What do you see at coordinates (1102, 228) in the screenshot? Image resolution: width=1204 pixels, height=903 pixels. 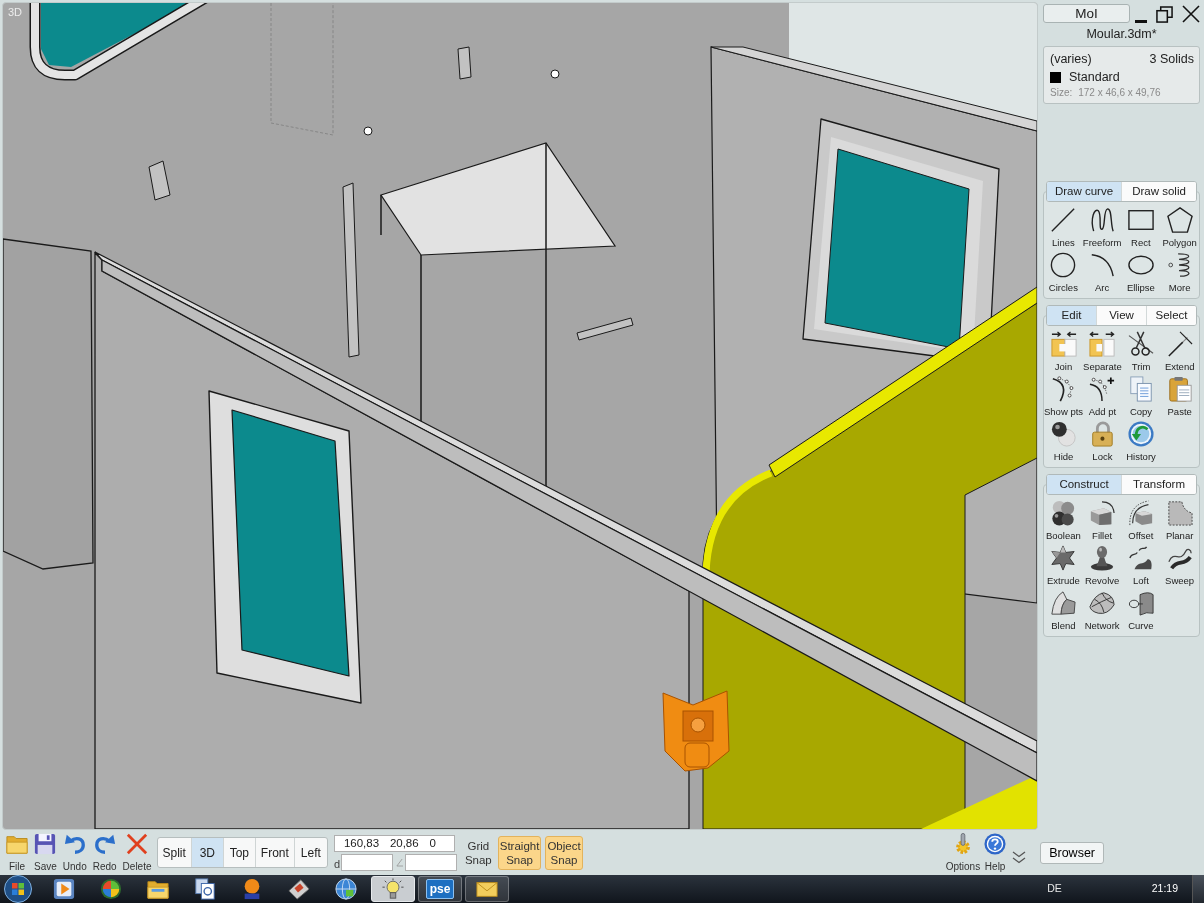 I see `tool-button: Freeform` at bounding box center [1102, 228].